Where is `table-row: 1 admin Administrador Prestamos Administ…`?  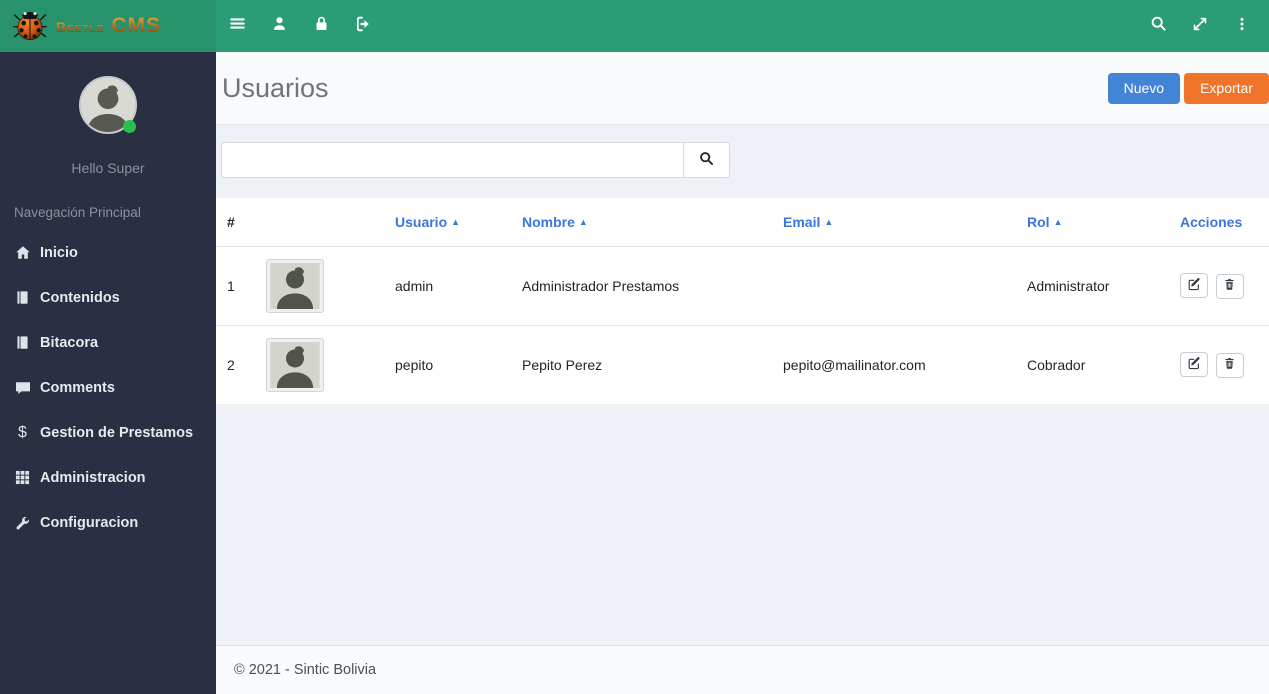 table-row: 1 admin Administrador Prestamos Administ… is located at coordinates (742, 286).